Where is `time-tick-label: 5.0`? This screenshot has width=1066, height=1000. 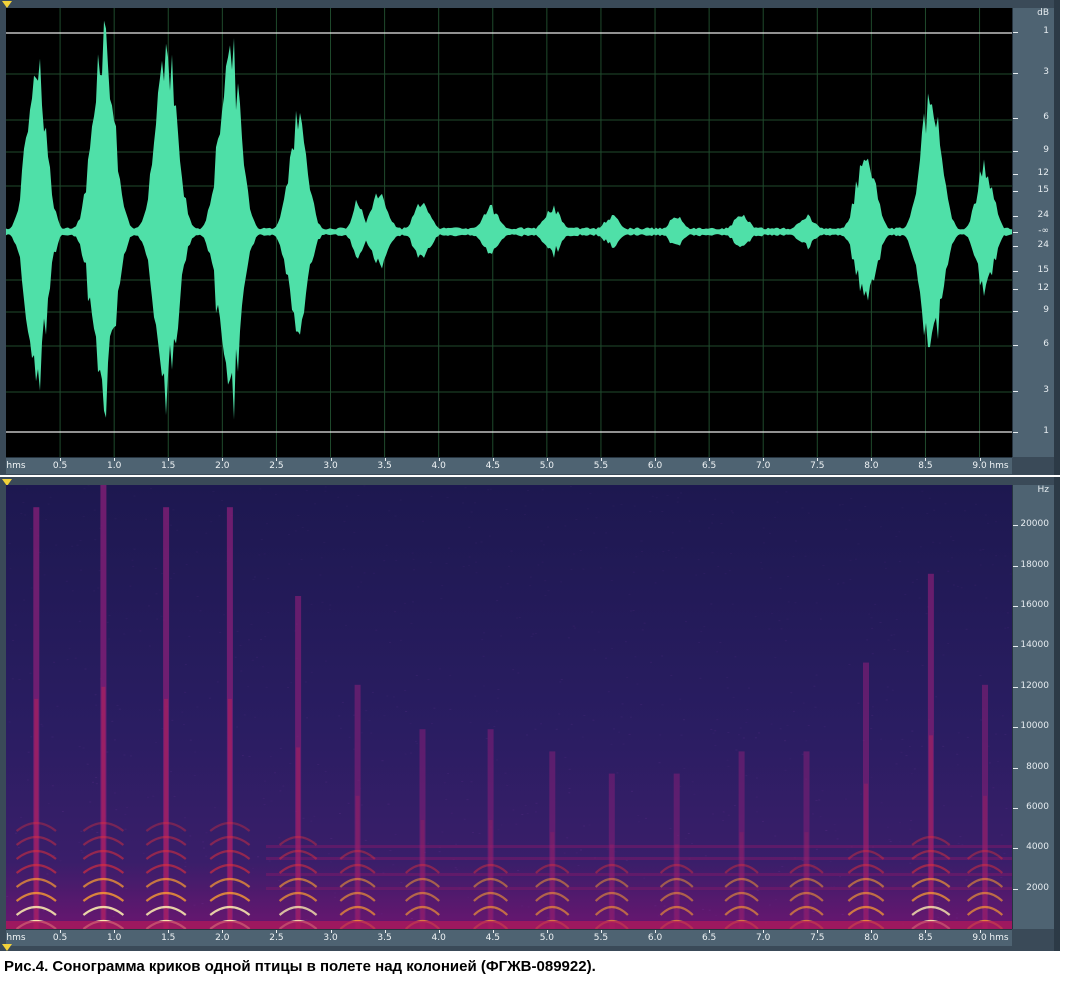 time-tick-label: 5.0 is located at coordinates (547, 466).